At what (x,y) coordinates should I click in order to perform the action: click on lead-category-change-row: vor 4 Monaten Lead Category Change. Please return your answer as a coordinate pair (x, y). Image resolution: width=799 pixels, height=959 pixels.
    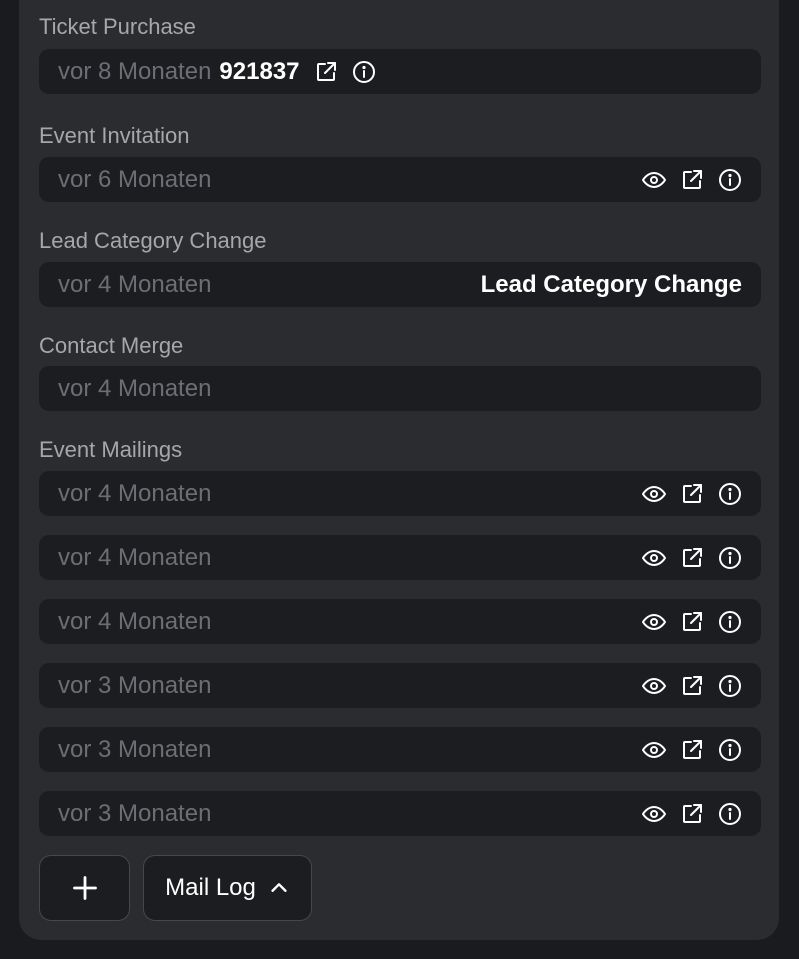
    Looking at the image, I should click on (400, 284).